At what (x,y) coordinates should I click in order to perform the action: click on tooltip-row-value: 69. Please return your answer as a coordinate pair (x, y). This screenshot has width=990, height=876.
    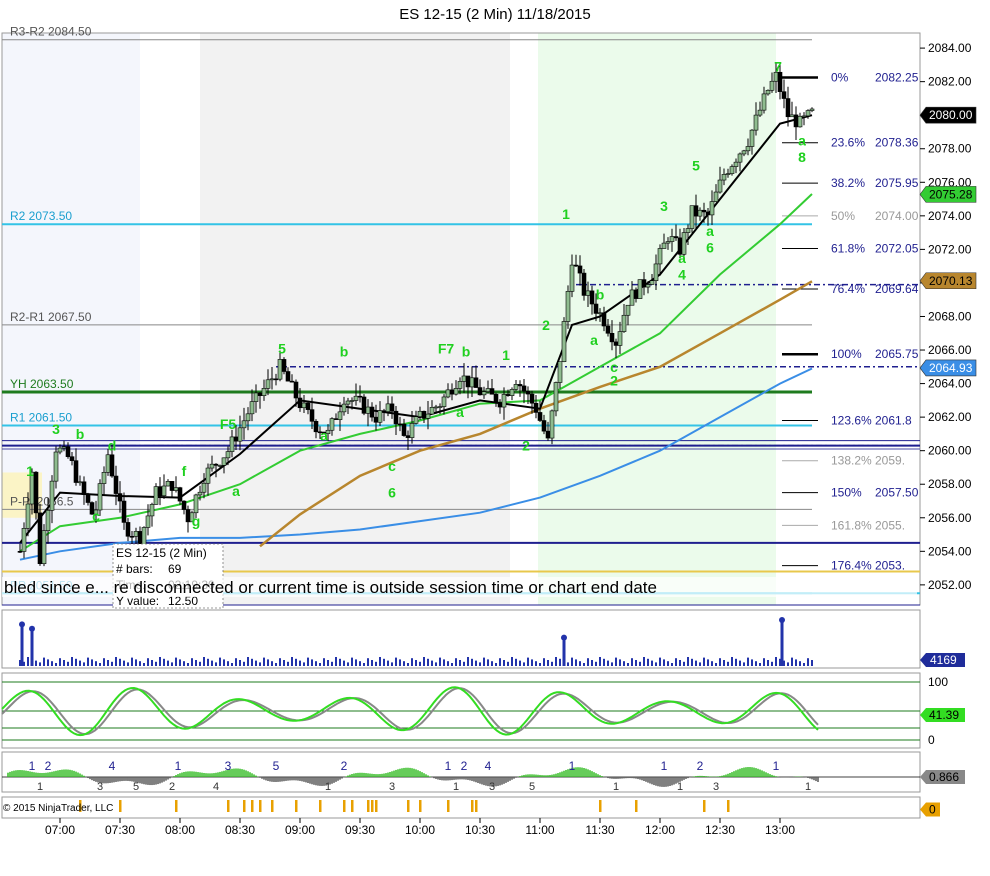
    Looking at the image, I should click on (175, 569).